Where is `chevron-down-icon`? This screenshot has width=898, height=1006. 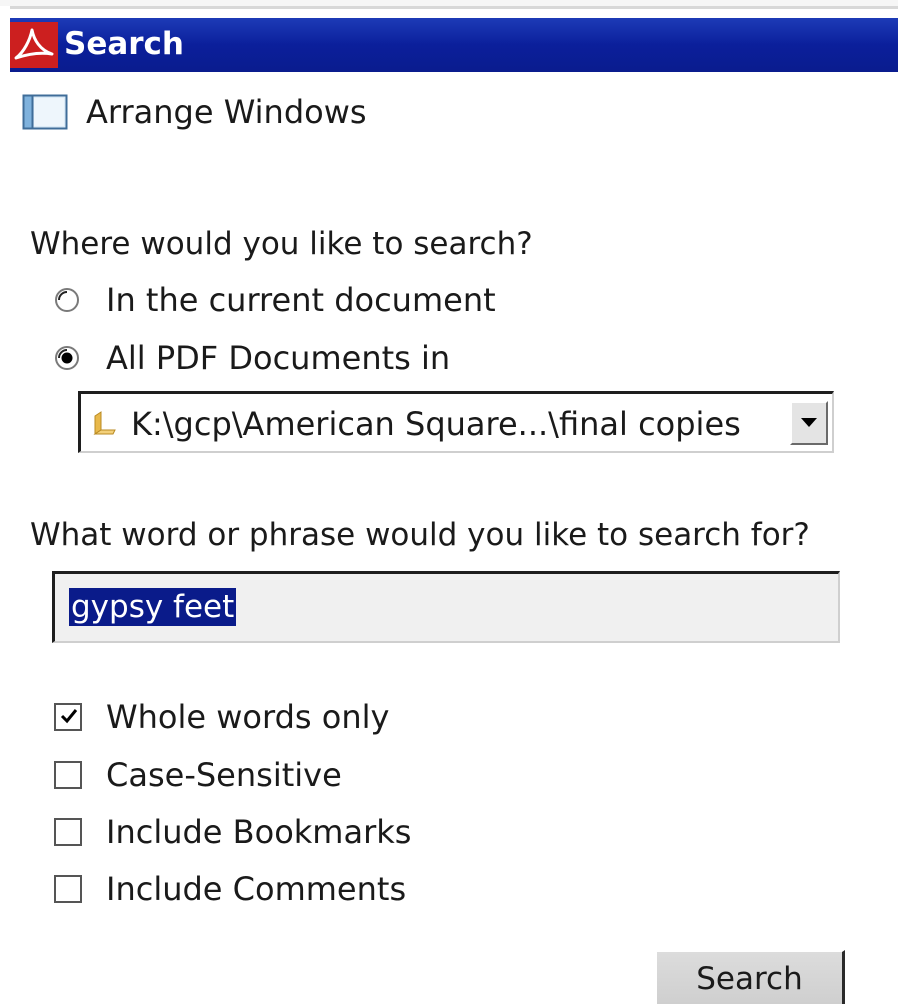
chevron-down-icon is located at coordinates (809, 422).